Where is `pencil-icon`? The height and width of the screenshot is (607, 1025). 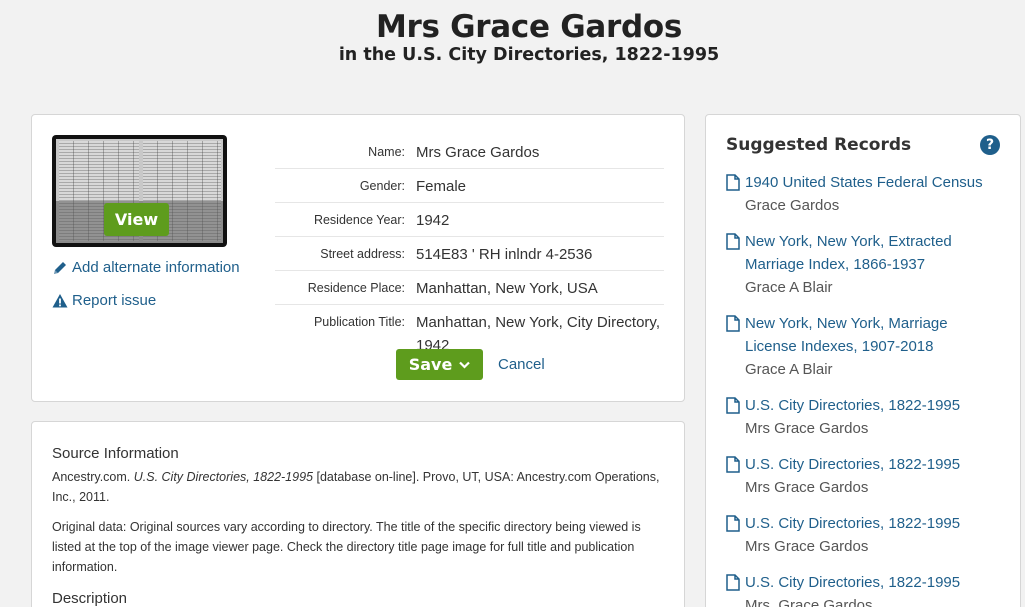 pencil-icon is located at coordinates (60, 267).